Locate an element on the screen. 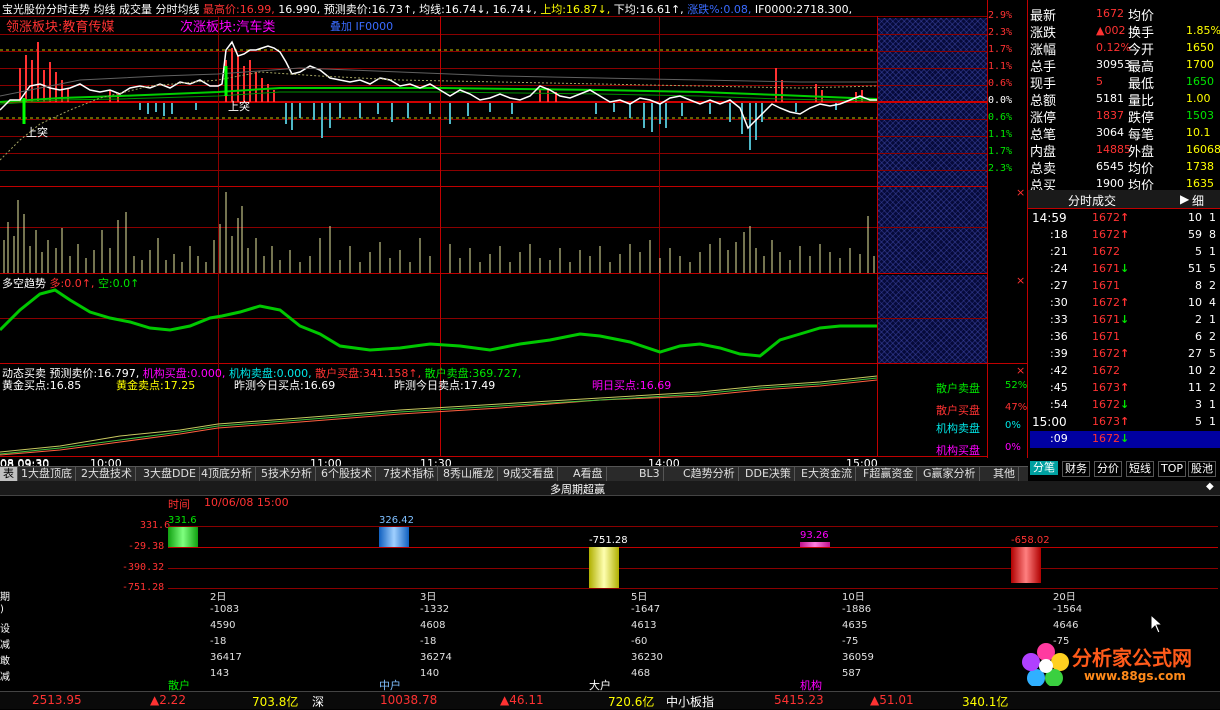 The height and width of the screenshot is (710, 1220). scale-label: 0.6% is located at coordinates (1000, 117).